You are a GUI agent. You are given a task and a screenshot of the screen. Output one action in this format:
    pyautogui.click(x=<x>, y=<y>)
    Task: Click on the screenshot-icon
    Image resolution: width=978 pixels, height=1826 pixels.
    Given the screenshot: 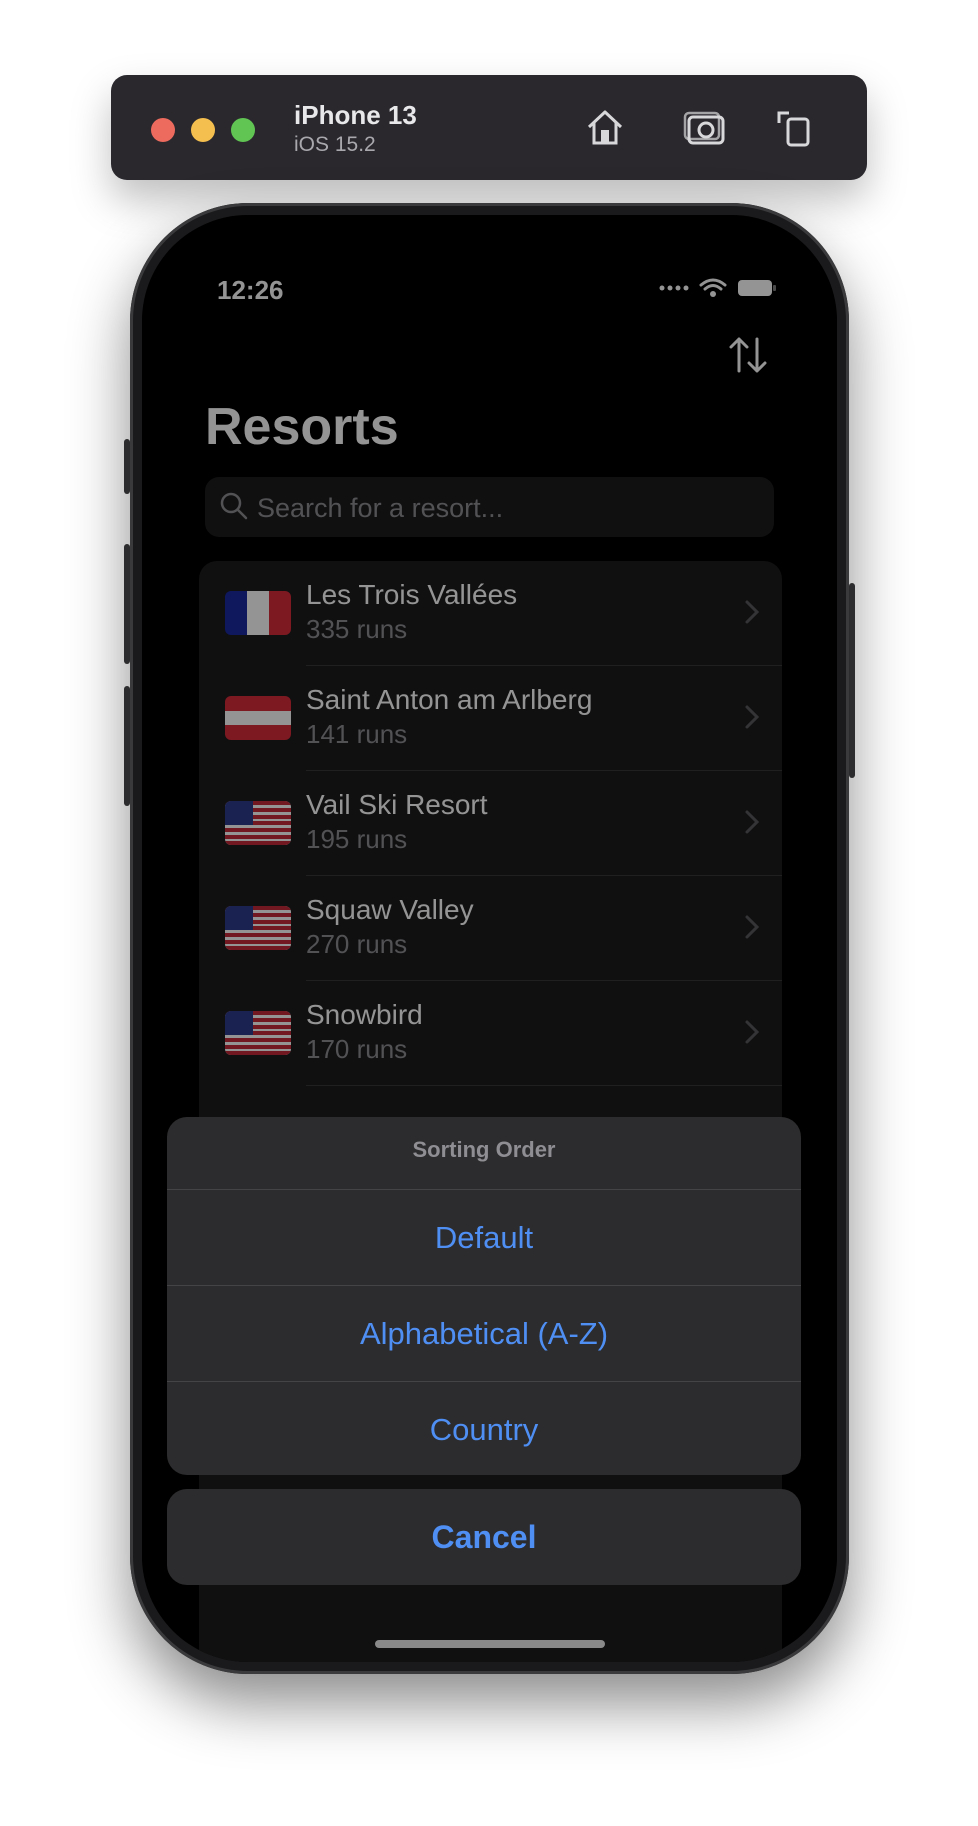 What is the action you would take?
    pyautogui.click(x=705, y=127)
    